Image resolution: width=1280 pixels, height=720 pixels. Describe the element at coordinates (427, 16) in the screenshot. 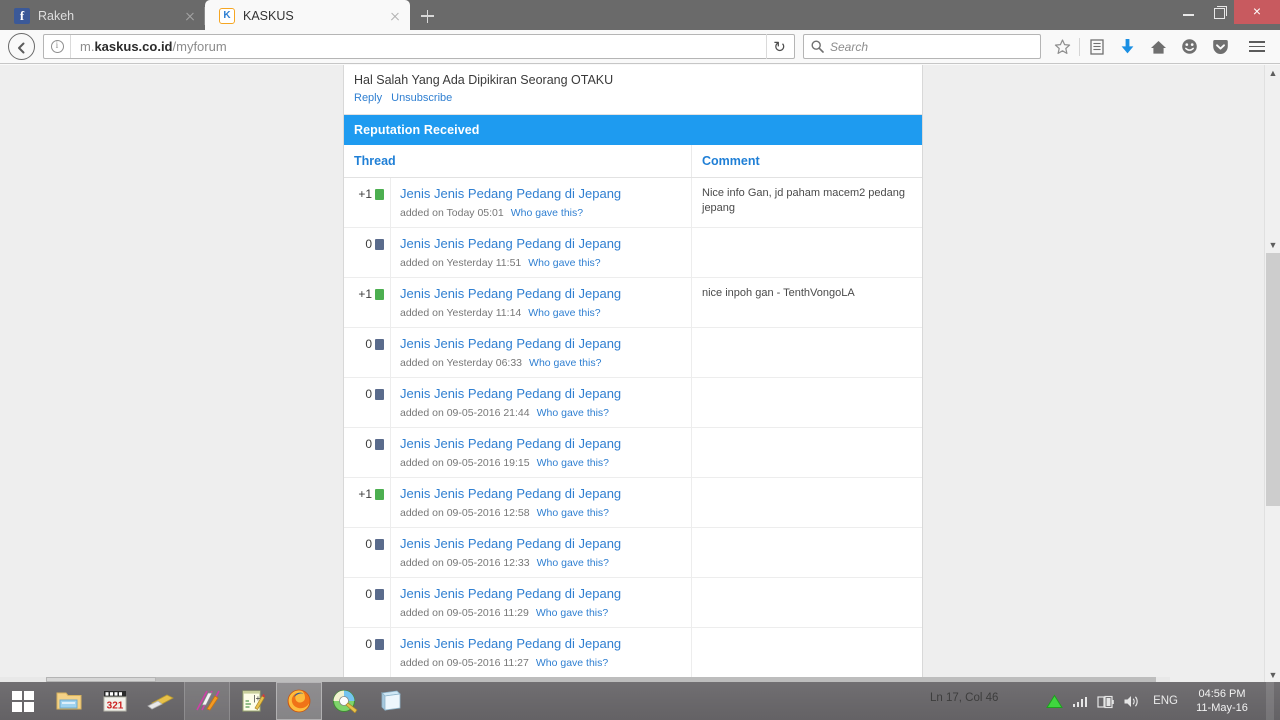

I see `new-tab-button` at that location.